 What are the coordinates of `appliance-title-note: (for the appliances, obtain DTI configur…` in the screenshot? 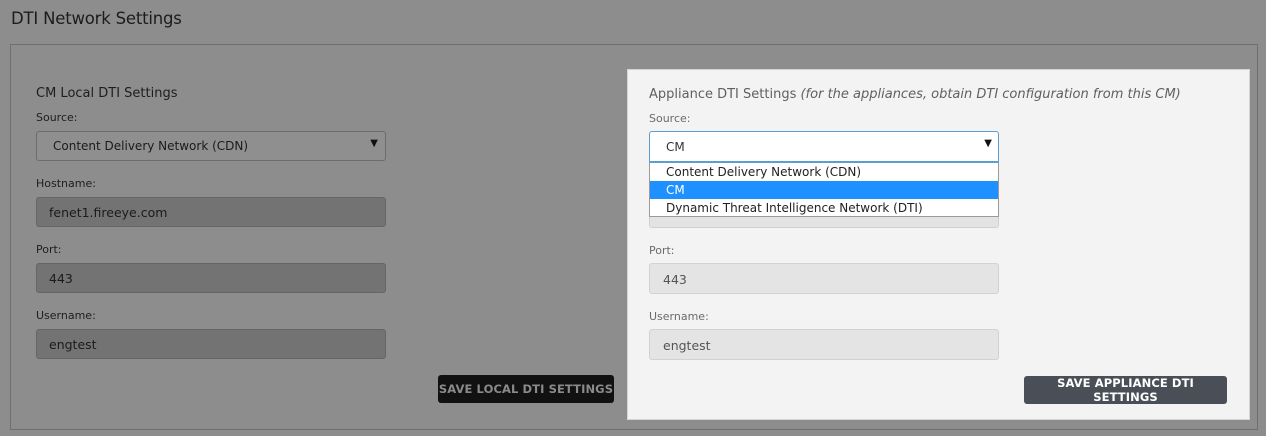 It's located at (990, 94).